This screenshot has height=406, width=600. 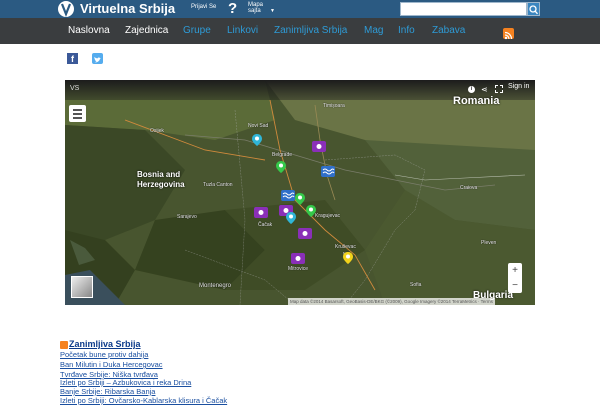 What do you see at coordinates (242, 31) in the screenshot?
I see `nav-item-linkovi: Linkovi` at bounding box center [242, 31].